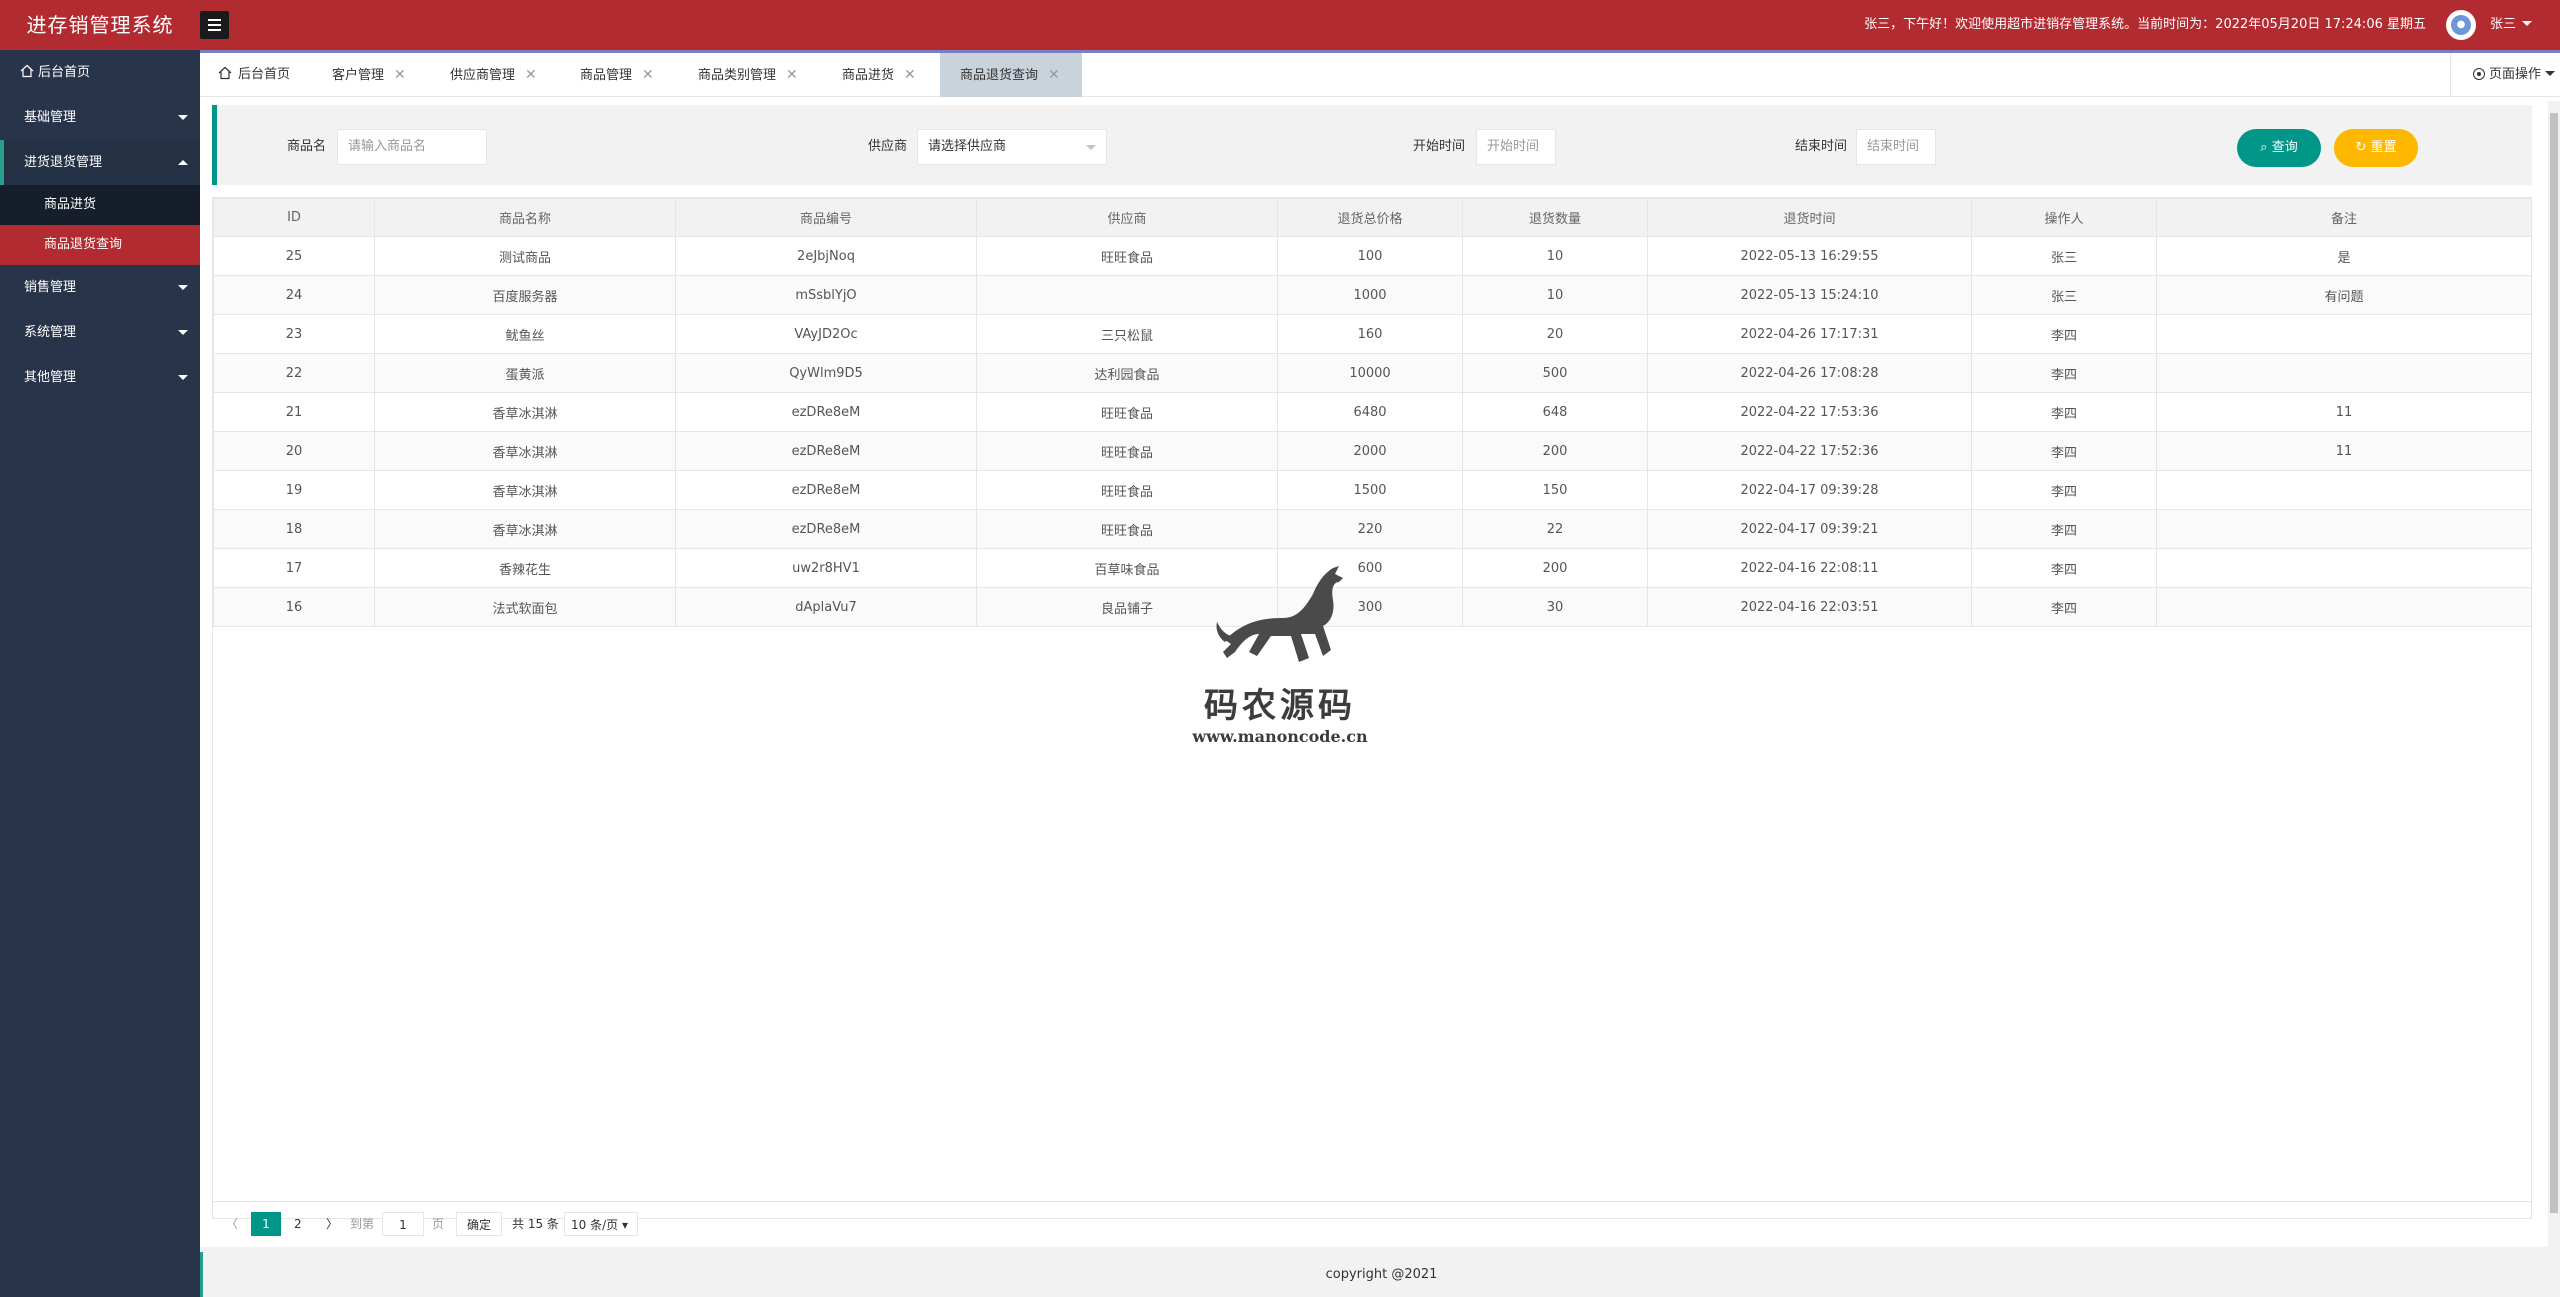  What do you see at coordinates (2376, 148) in the screenshot?
I see `reset-button: ↻ 重置` at bounding box center [2376, 148].